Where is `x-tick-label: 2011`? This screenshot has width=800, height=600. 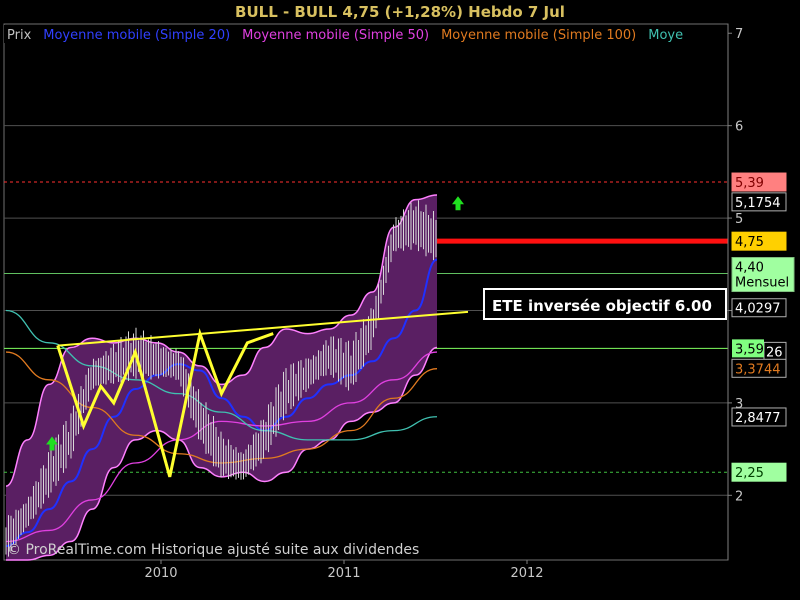
x-tick-label: 2011 is located at coordinates (343, 573).